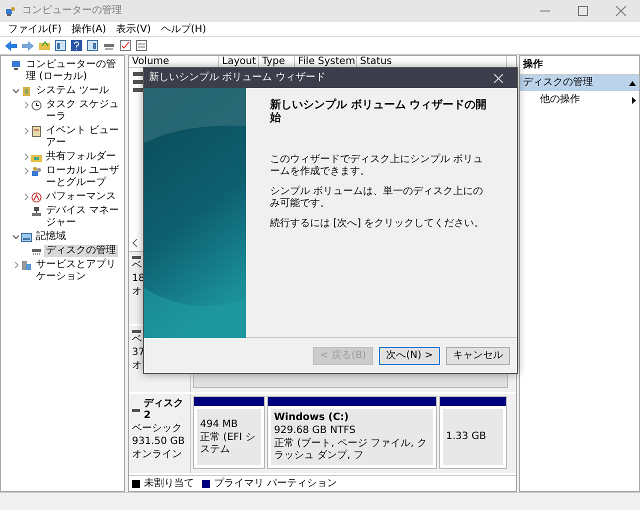 This screenshot has width=640, height=510. What do you see at coordinates (84, 177) in the screenshot?
I see `tree-item: ローカル ユーザーとグループ` at bounding box center [84, 177].